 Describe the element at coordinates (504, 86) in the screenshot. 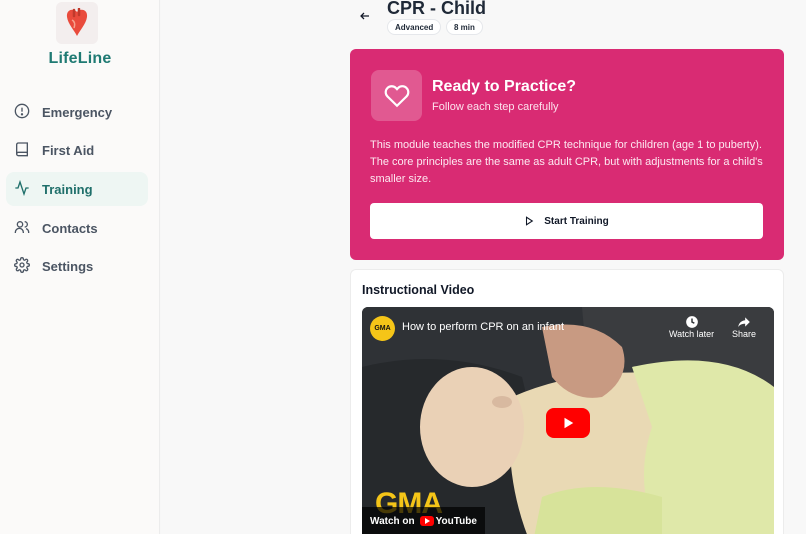

I see `practice-heading: Ready to Practice?` at that location.